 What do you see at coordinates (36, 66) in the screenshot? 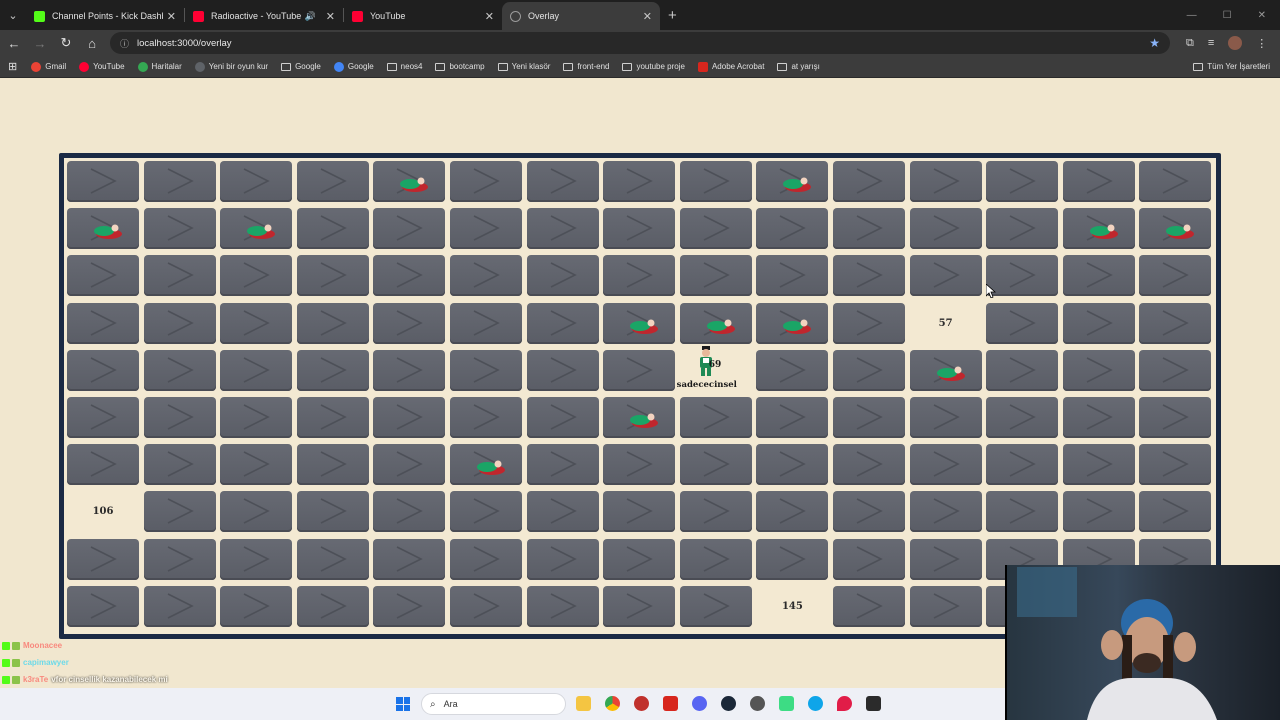
I see `gmail-icon` at bounding box center [36, 66].